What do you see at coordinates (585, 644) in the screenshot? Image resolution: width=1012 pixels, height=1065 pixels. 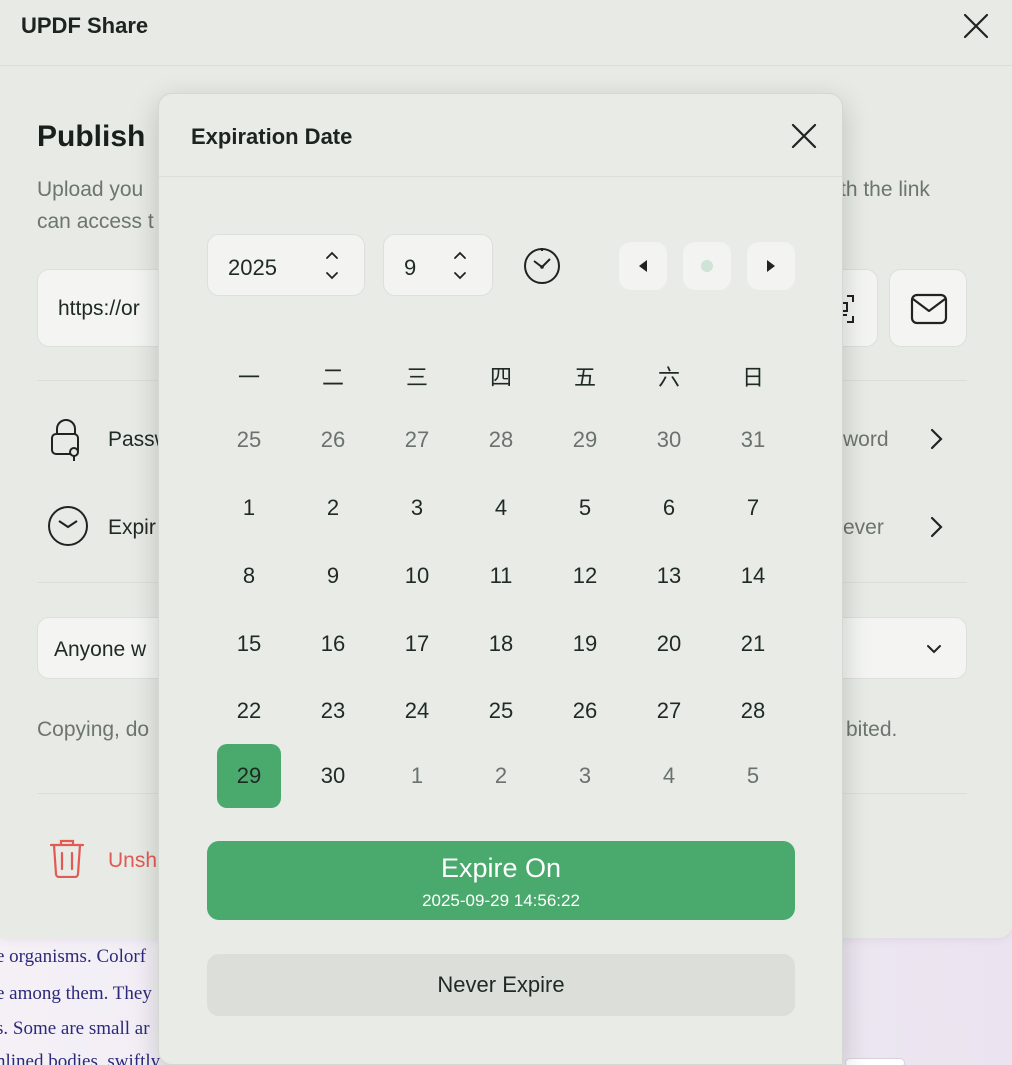 I see `calendar-day: 19` at bounding box center [585, 644].